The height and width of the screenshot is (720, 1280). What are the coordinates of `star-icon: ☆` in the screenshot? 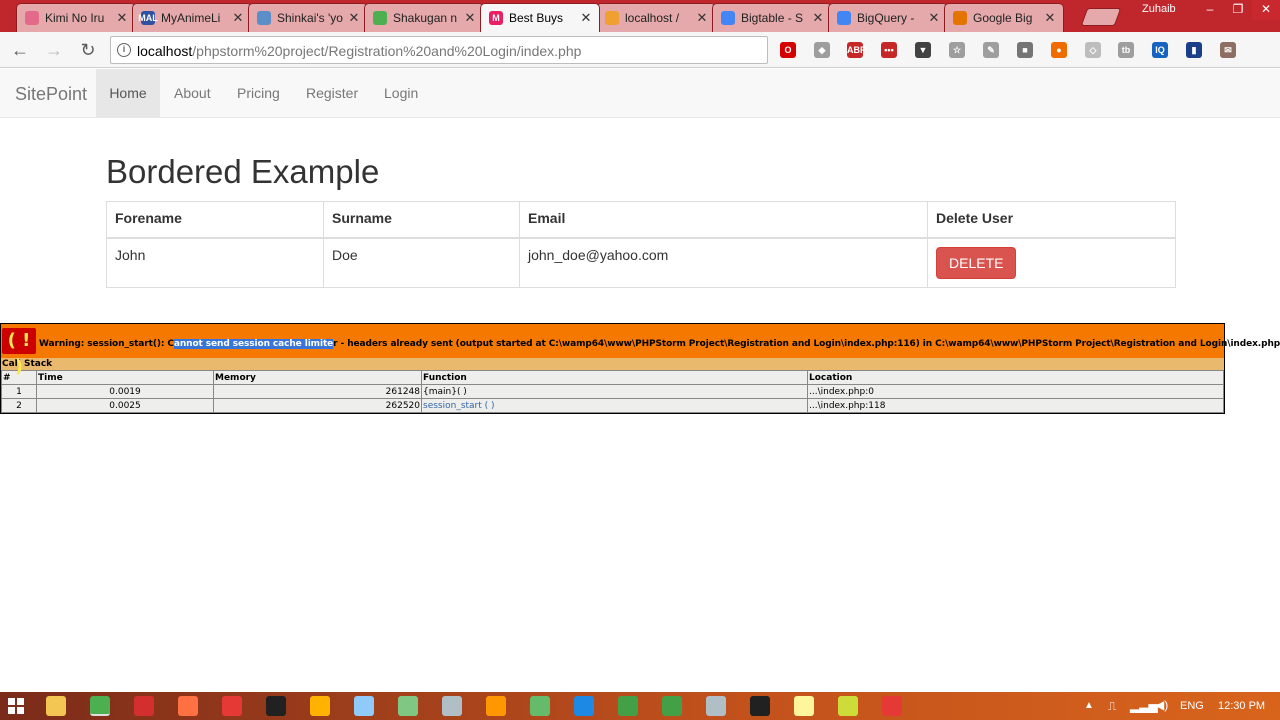 It's located at (957, 50).